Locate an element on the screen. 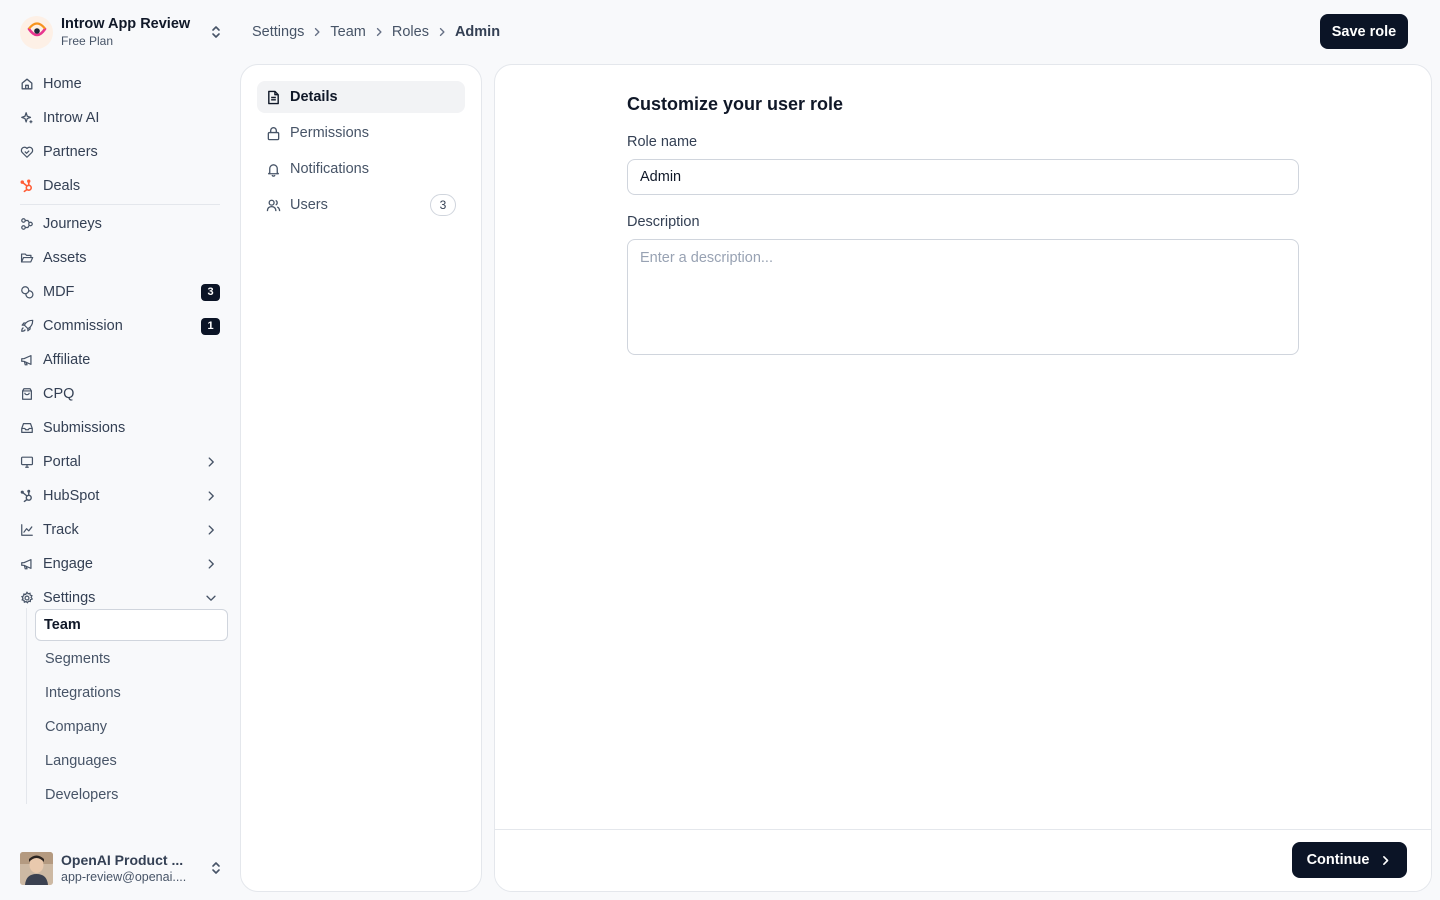 Image resolution: width=1440 pixels, height=900 pixels. nav-item-cpq: CPQ is located at coordinates (120, 394).